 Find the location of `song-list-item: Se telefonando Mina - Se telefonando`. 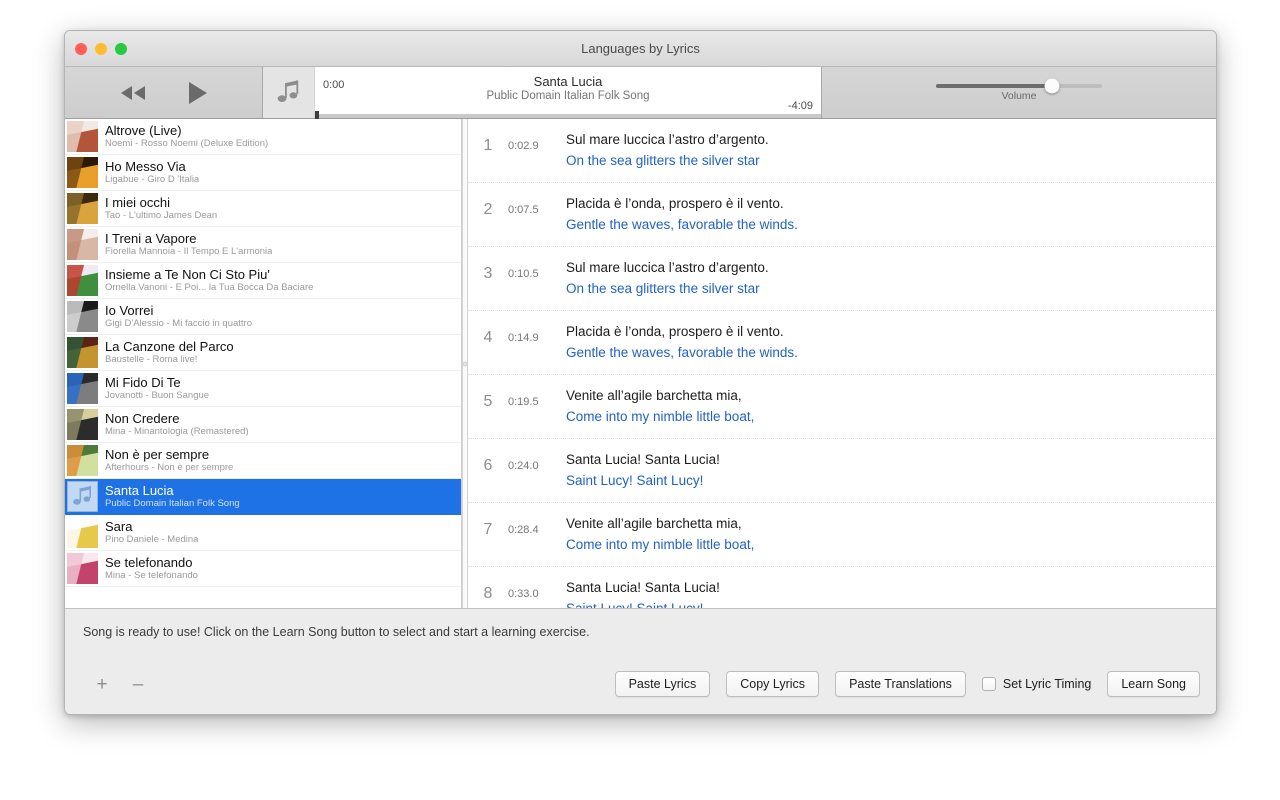

song-list-item: Se telefonando Mina - Se telefonando is located at coordinates (263, 569).